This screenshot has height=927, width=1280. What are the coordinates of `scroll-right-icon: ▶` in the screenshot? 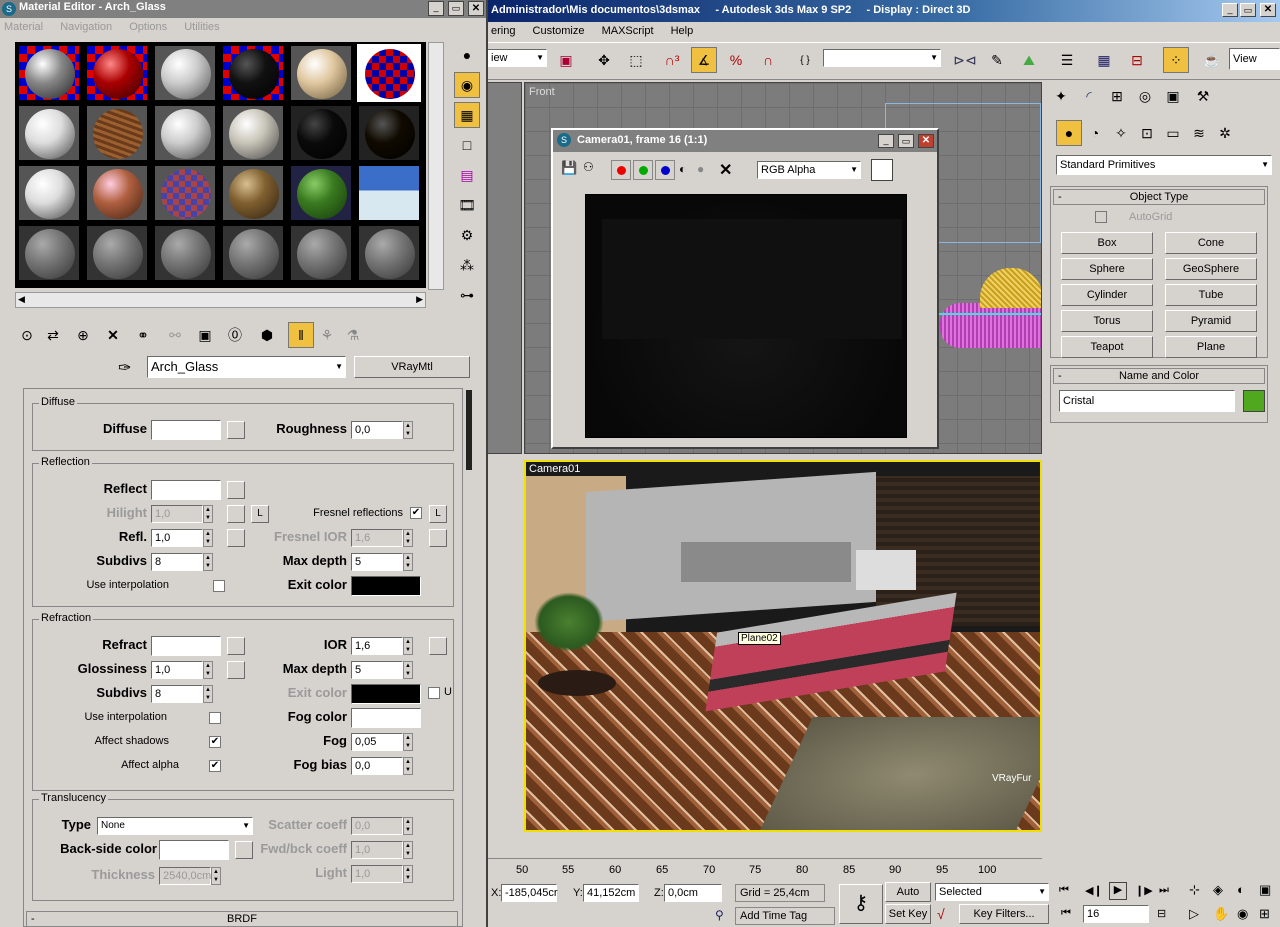 It's located at (419, 299).